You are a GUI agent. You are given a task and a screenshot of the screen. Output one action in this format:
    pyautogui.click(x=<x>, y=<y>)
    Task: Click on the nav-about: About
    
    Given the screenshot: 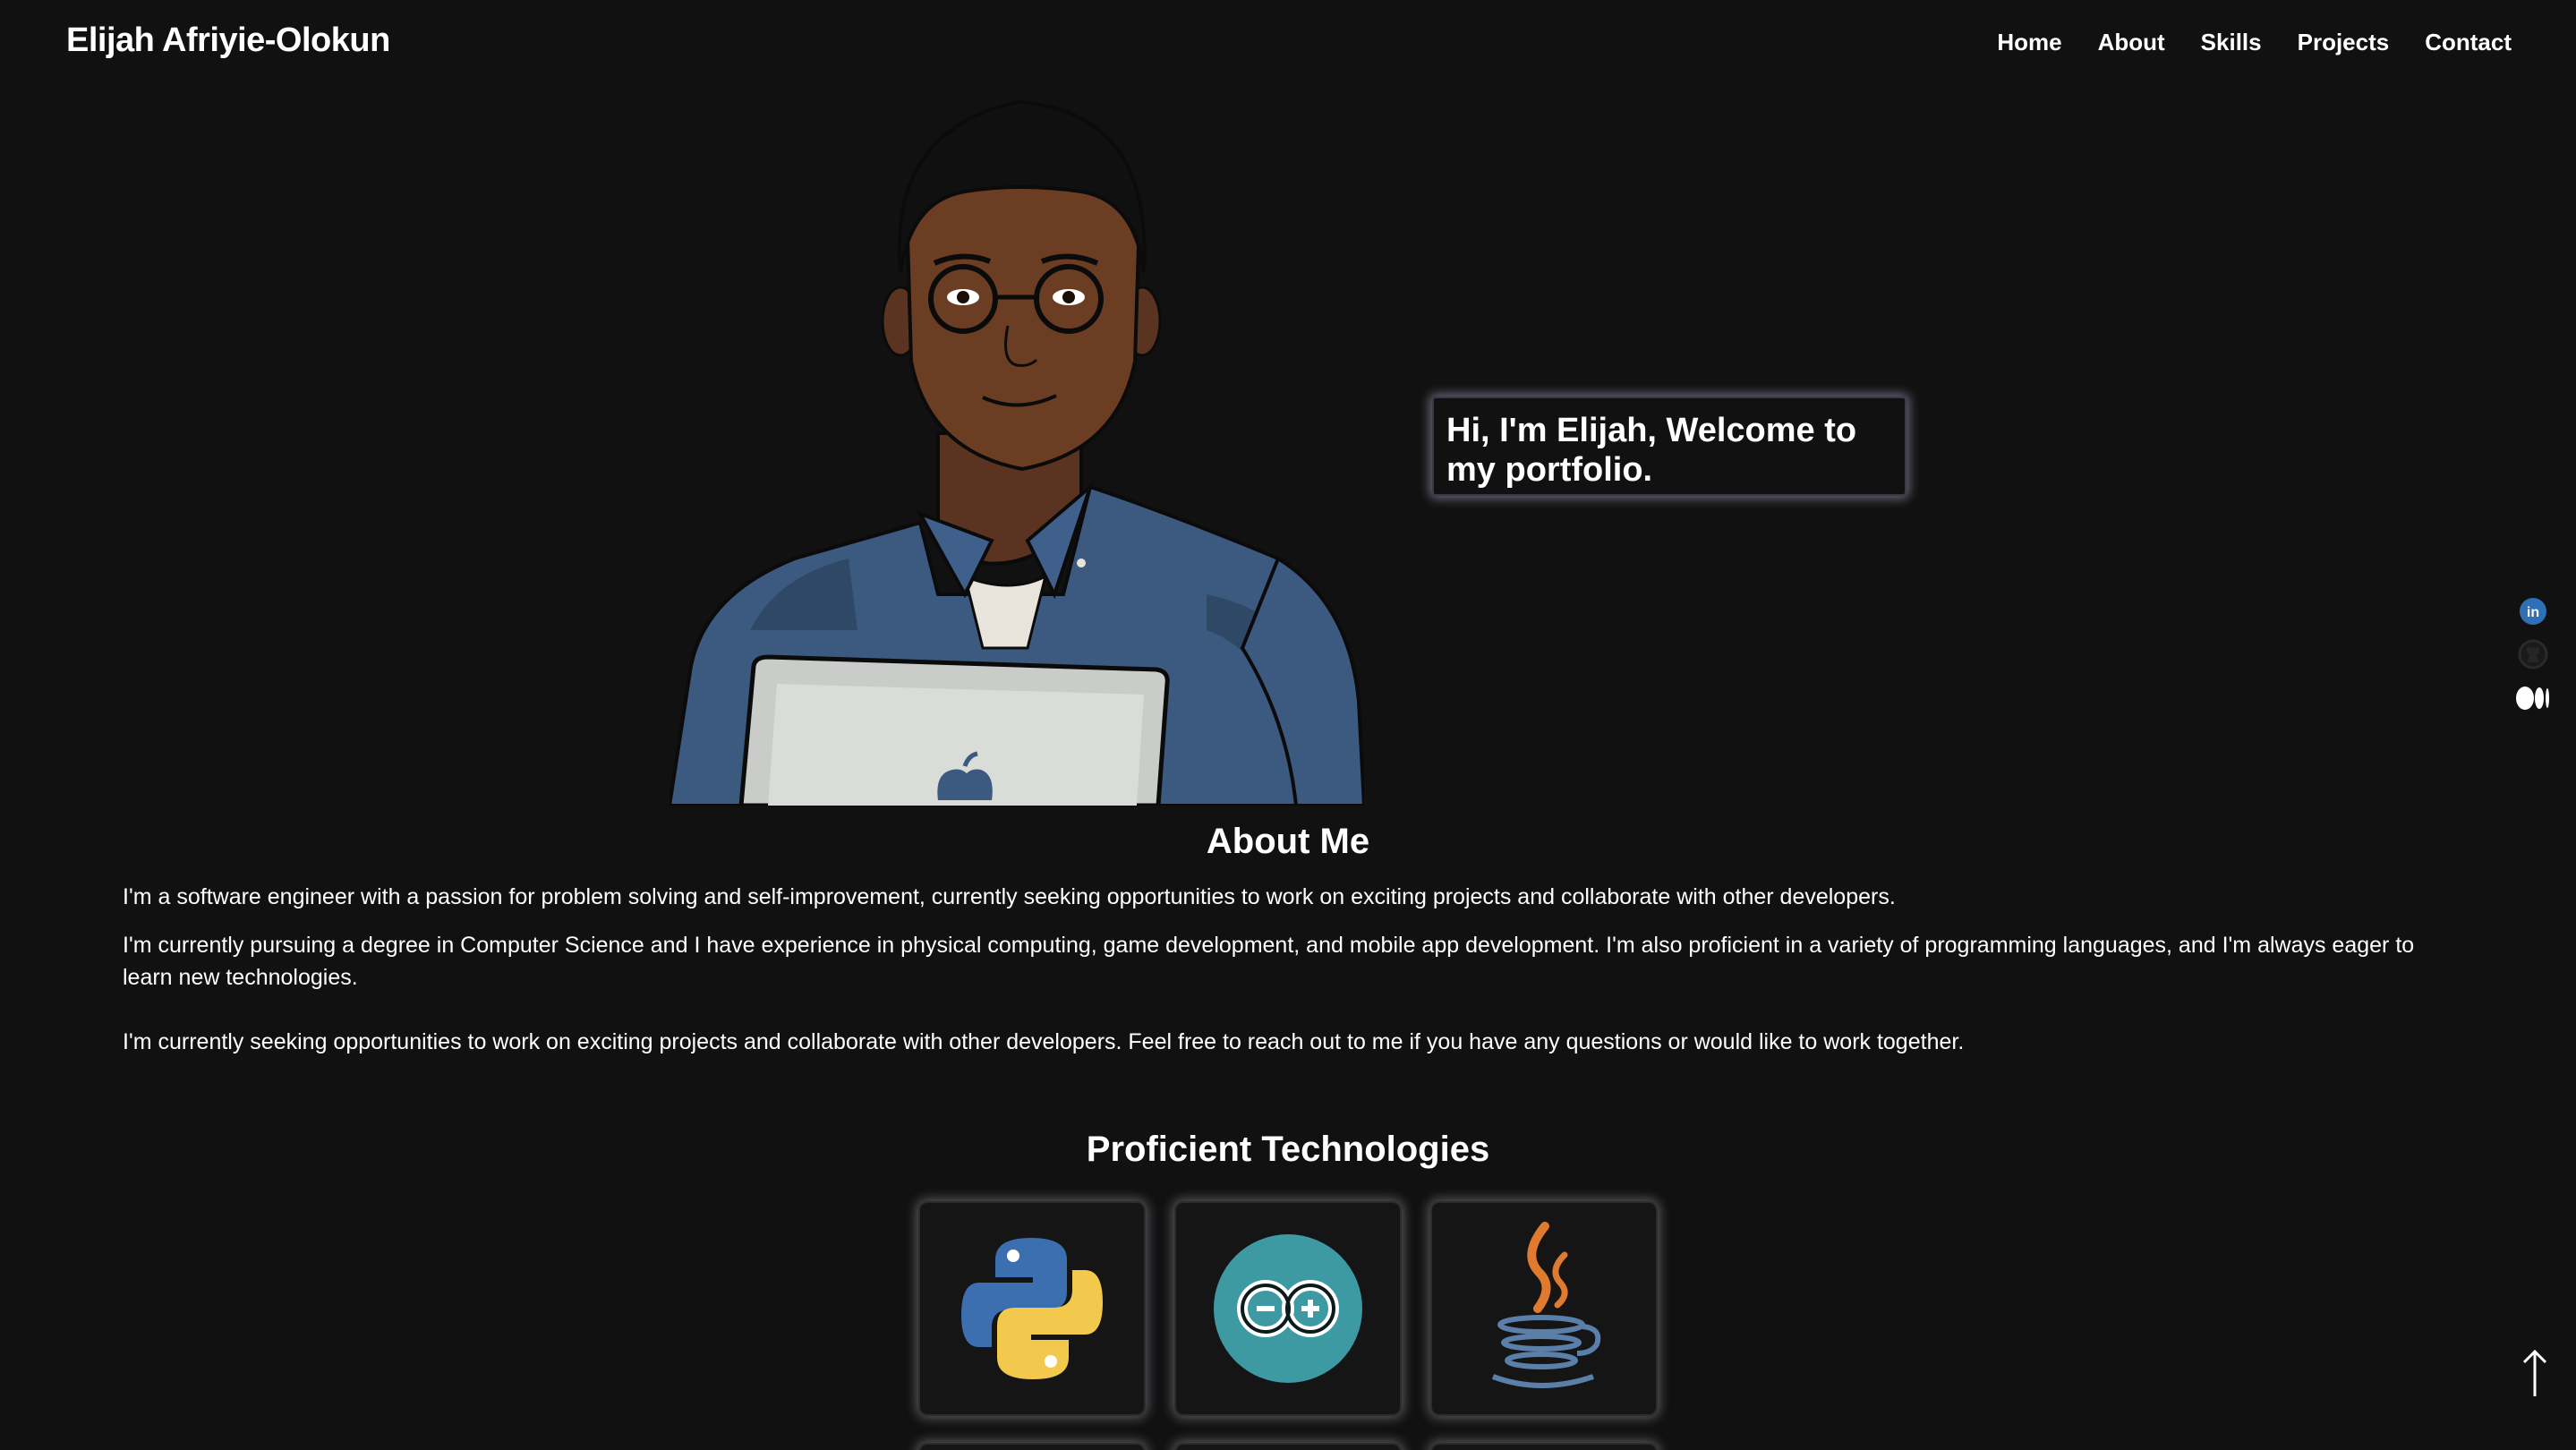 What is the action you would take?
    pyautogui.click(x=2131, y=42)
    